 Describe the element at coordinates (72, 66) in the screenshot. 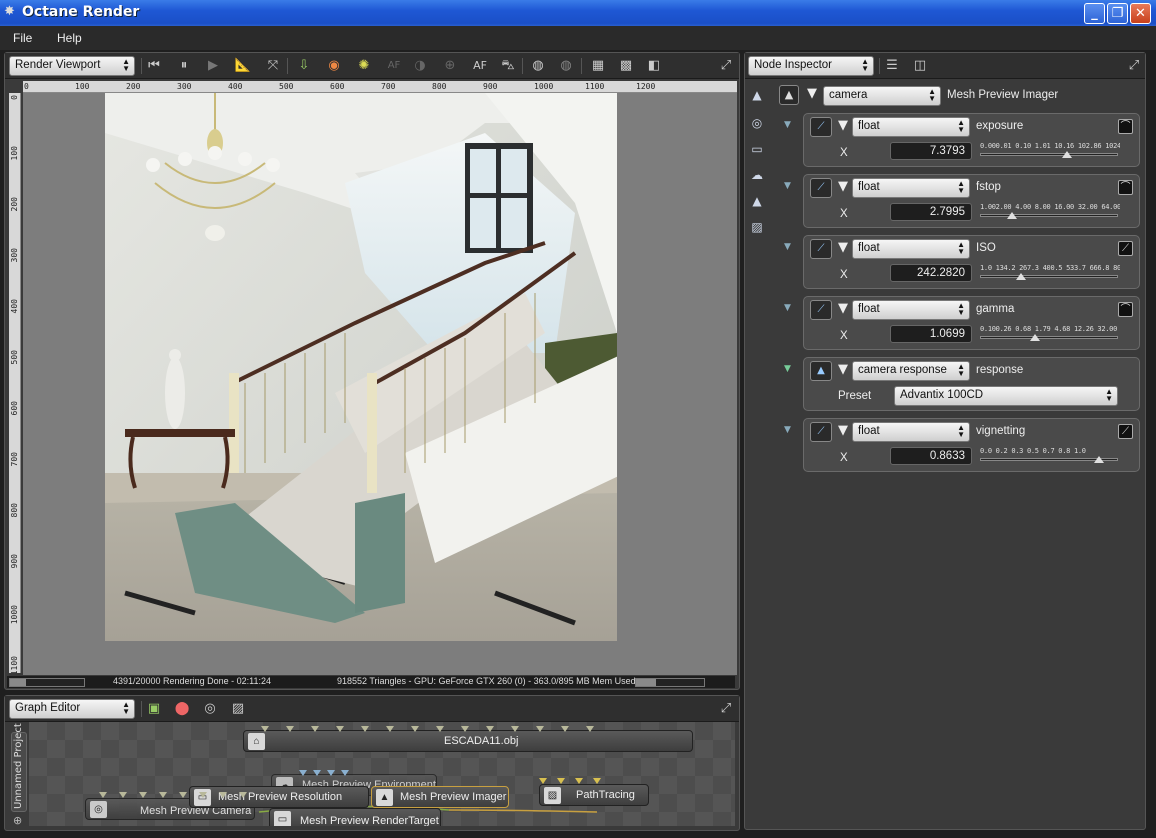

I see `viewport-mode-select: Render Viewport ▲ ▼` at that location.